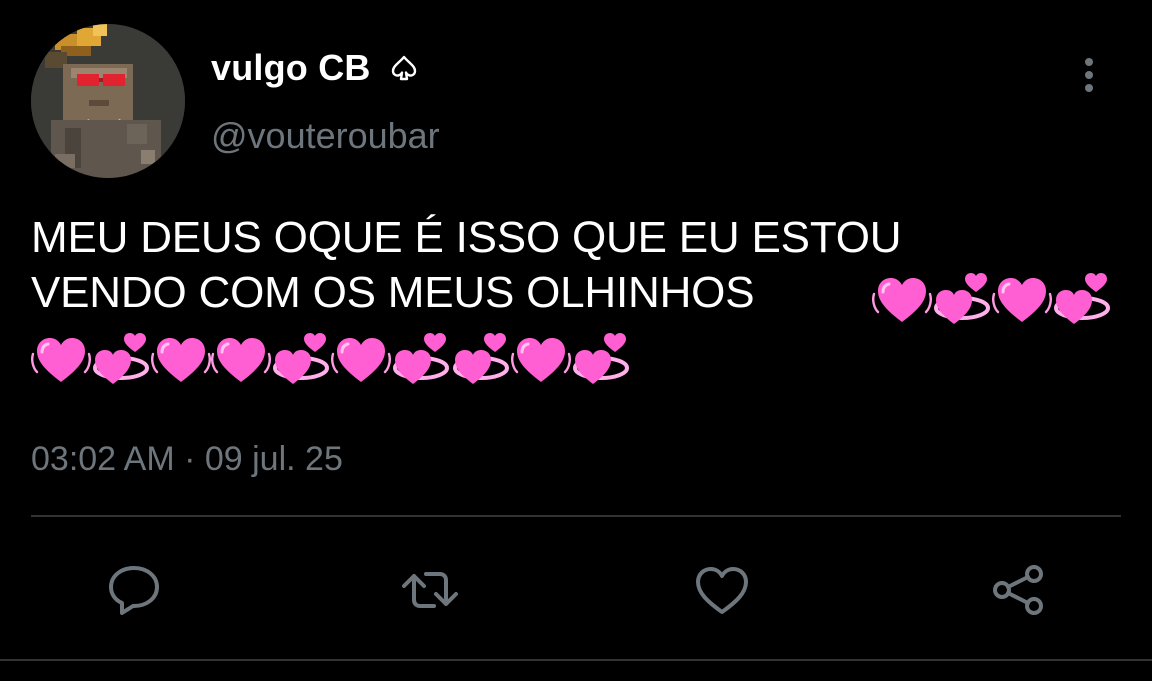 The height and width of the screenshot is (681, 1152). I want to click on avatar-image, so click(108, 101).